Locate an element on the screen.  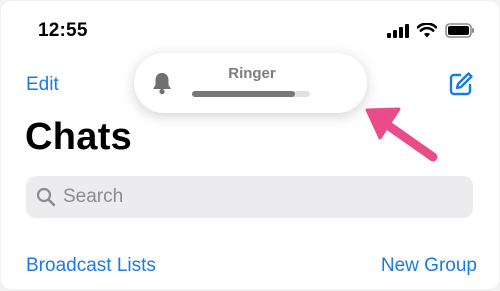
search-icon is located at coordinates (46, 199).